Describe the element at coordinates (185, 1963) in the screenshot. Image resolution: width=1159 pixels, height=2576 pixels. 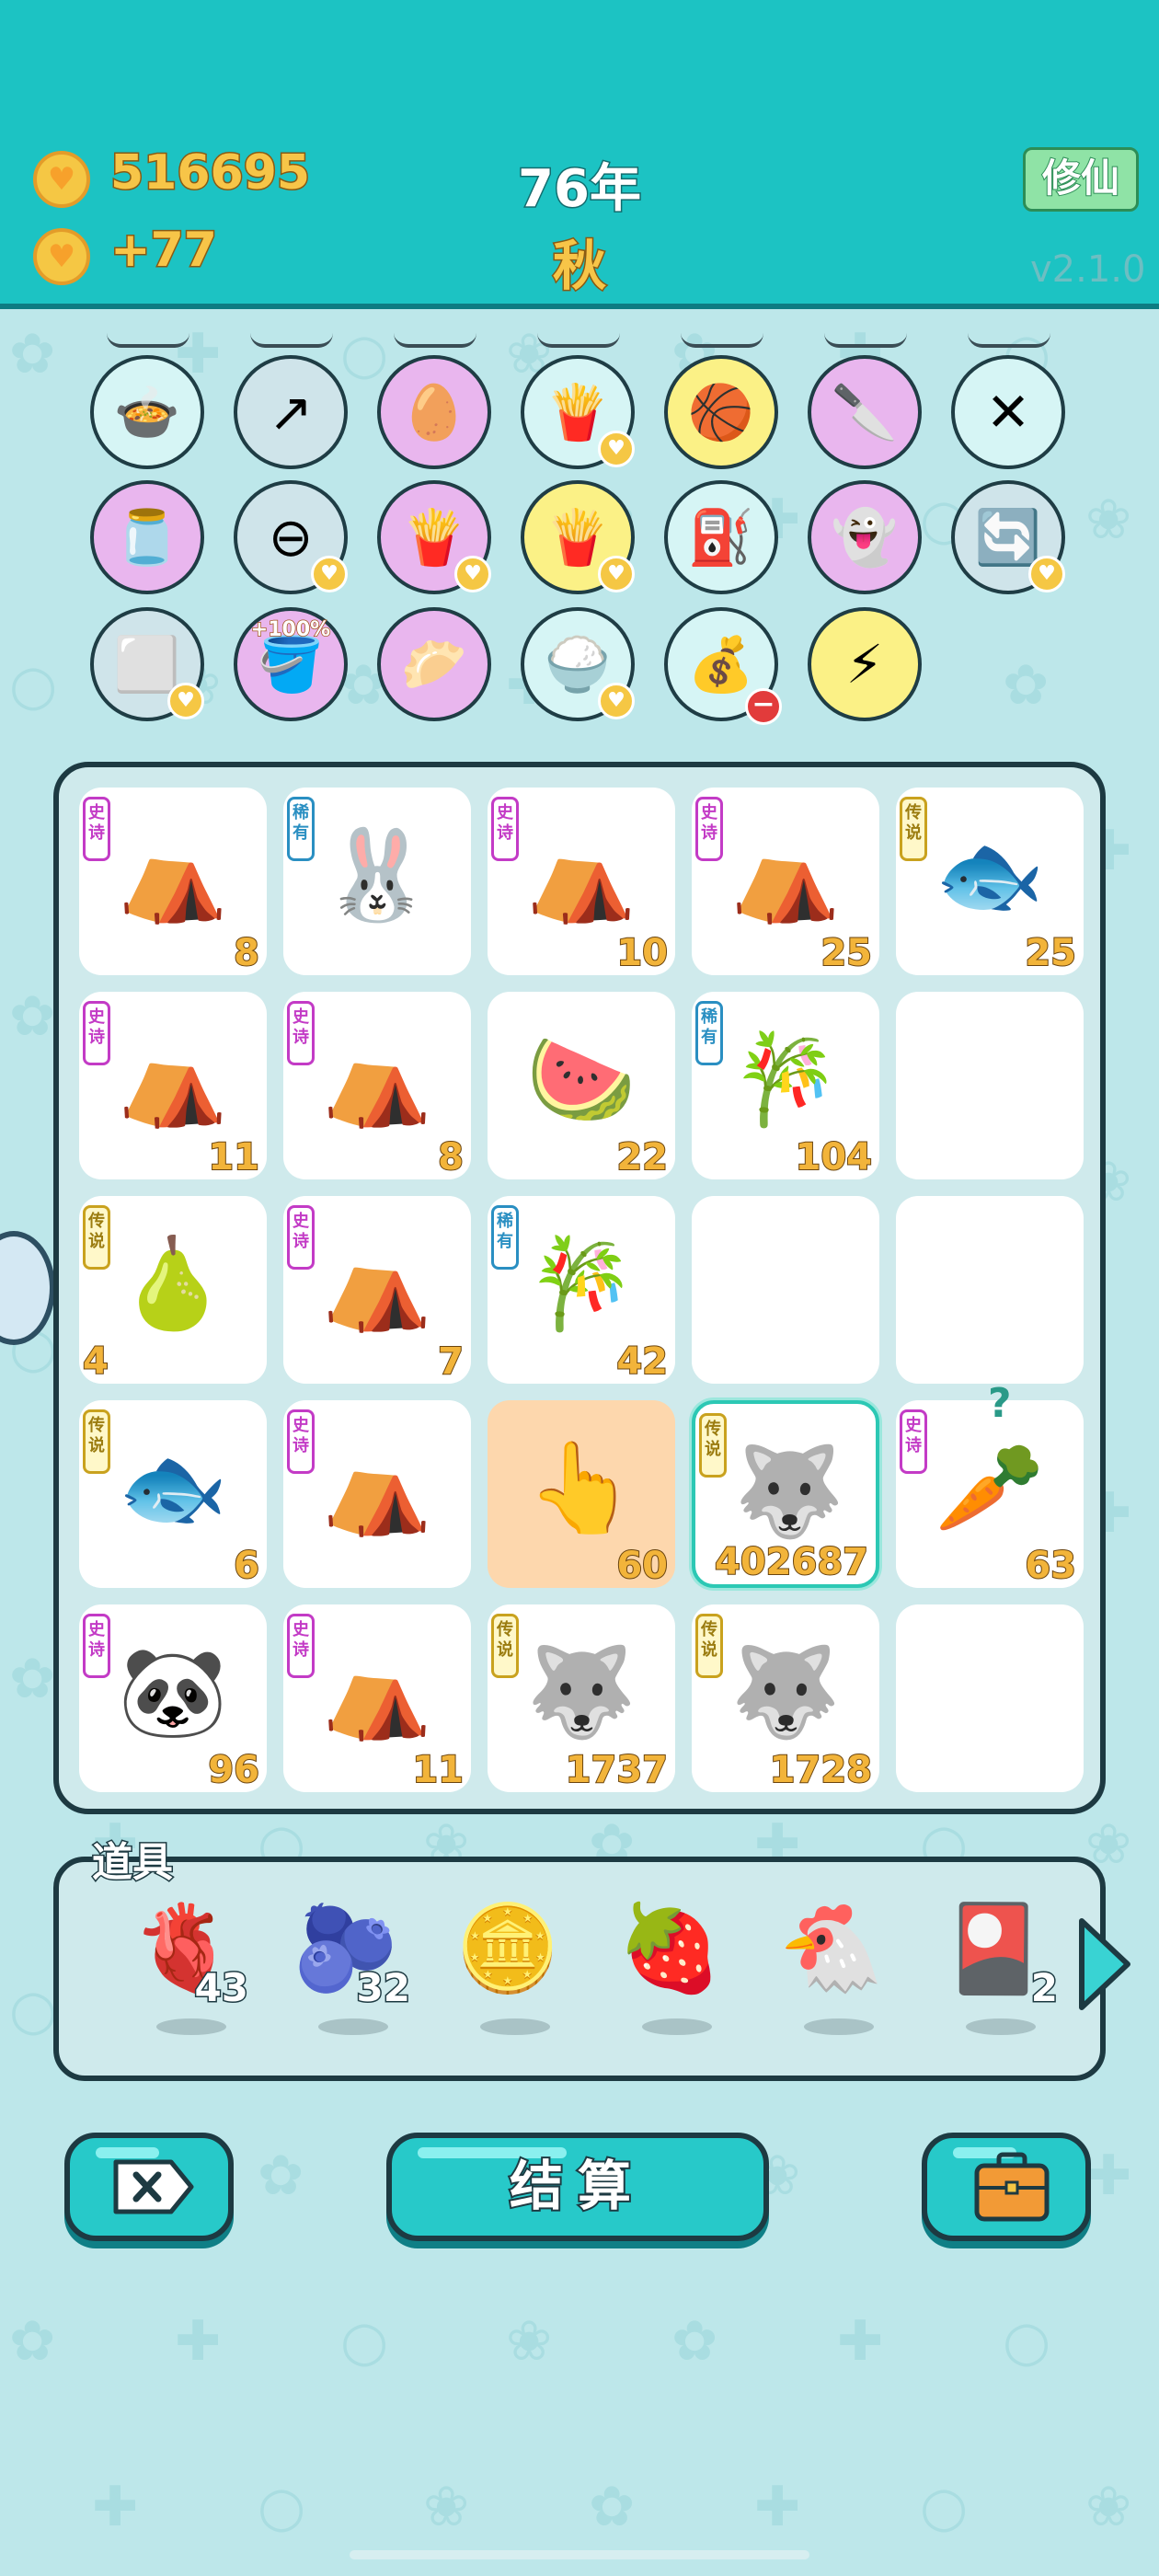
I see `prop-item: 🫀 43` at that location.